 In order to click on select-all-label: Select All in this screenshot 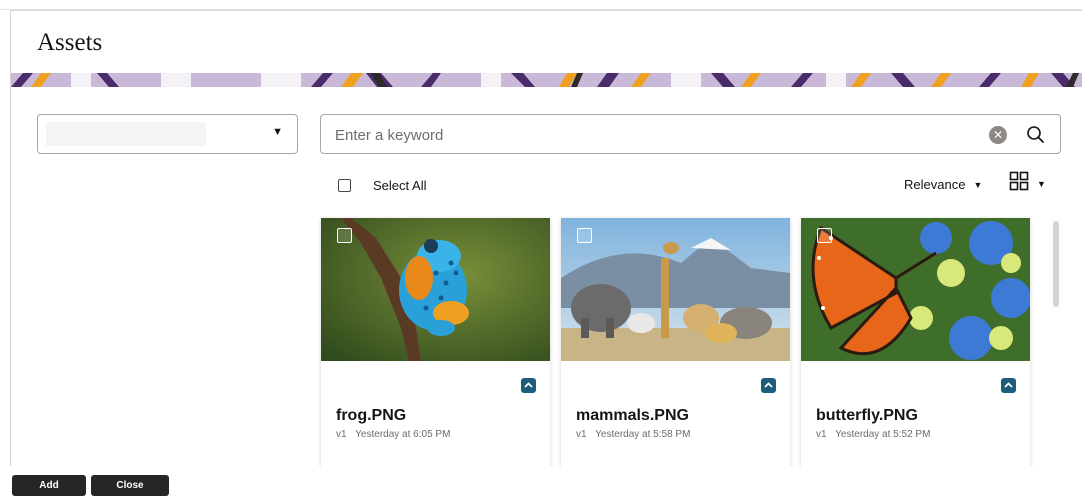, I will do `click(400, 185)`.